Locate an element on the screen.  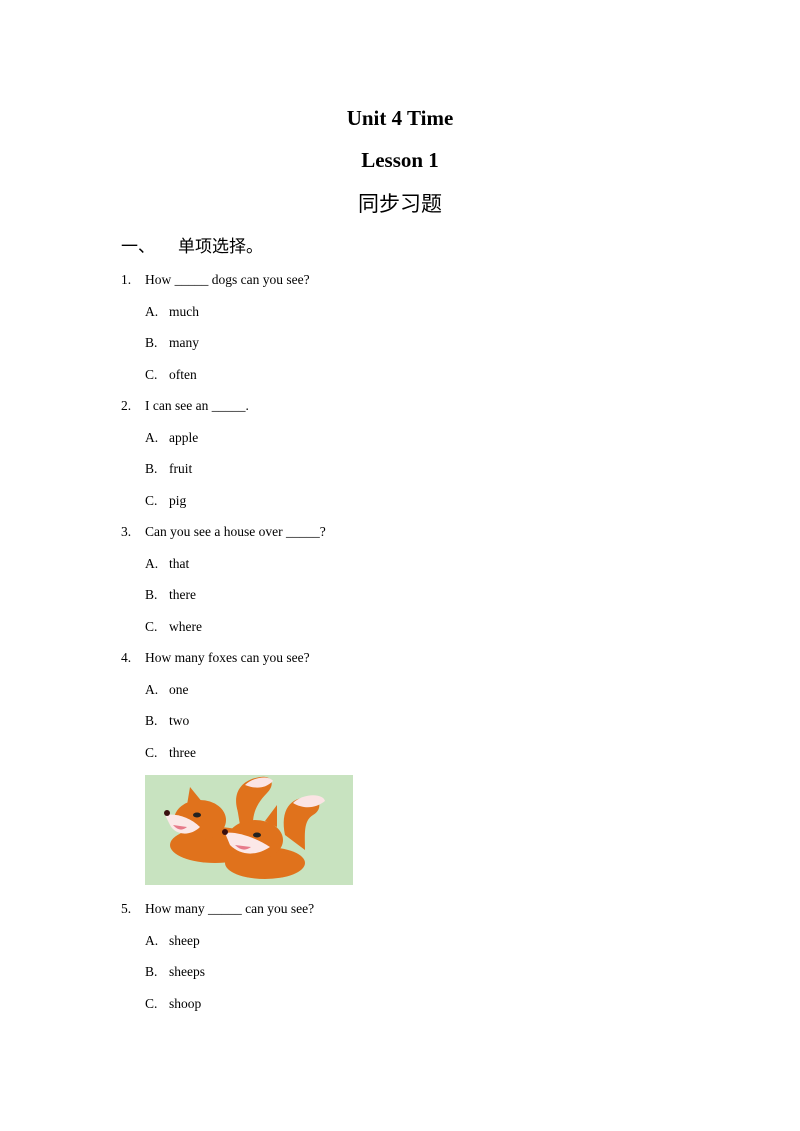
section-title: 单项选择。 is located at coordinates (220, 247).